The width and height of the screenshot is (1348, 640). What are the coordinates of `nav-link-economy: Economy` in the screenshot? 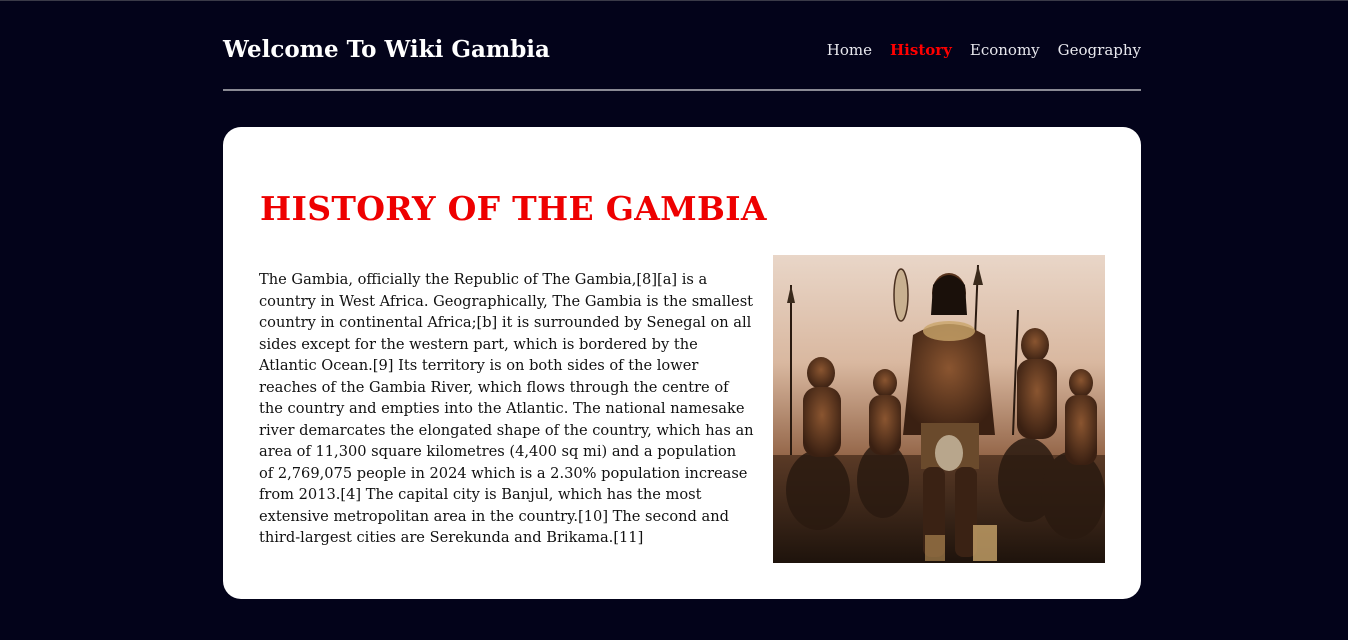 It's located at (1005, 50).